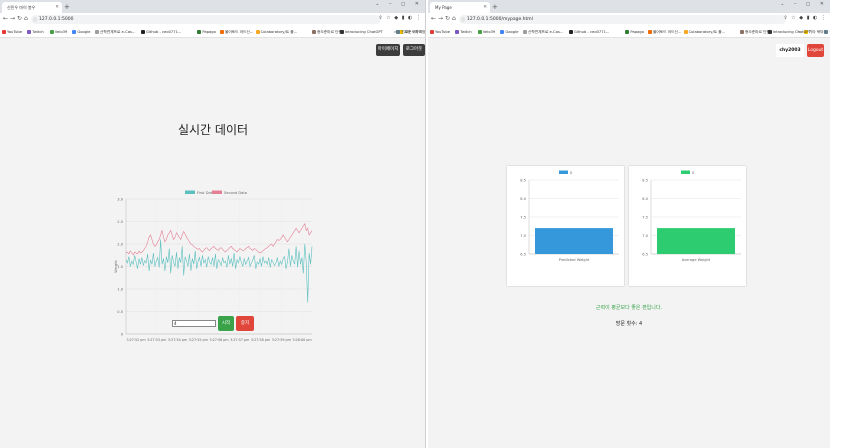  I want to click on x-tick-label: 3:27:59 pm, so click(281, 340).